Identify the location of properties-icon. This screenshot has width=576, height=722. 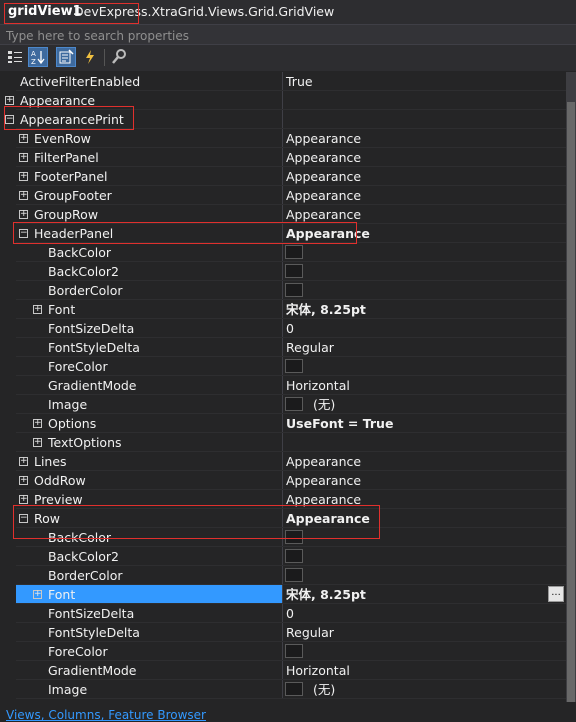
(66, 56).